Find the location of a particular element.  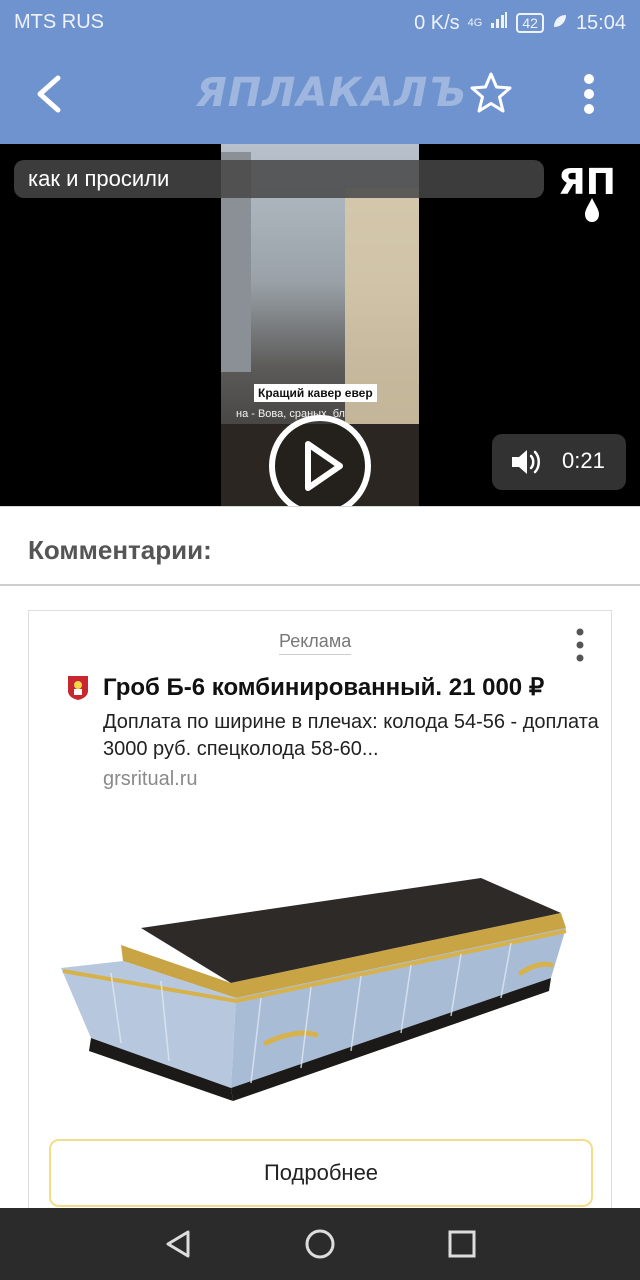

yaplakal-watermark-logo: ЯП is located at coordinates (587, 192).